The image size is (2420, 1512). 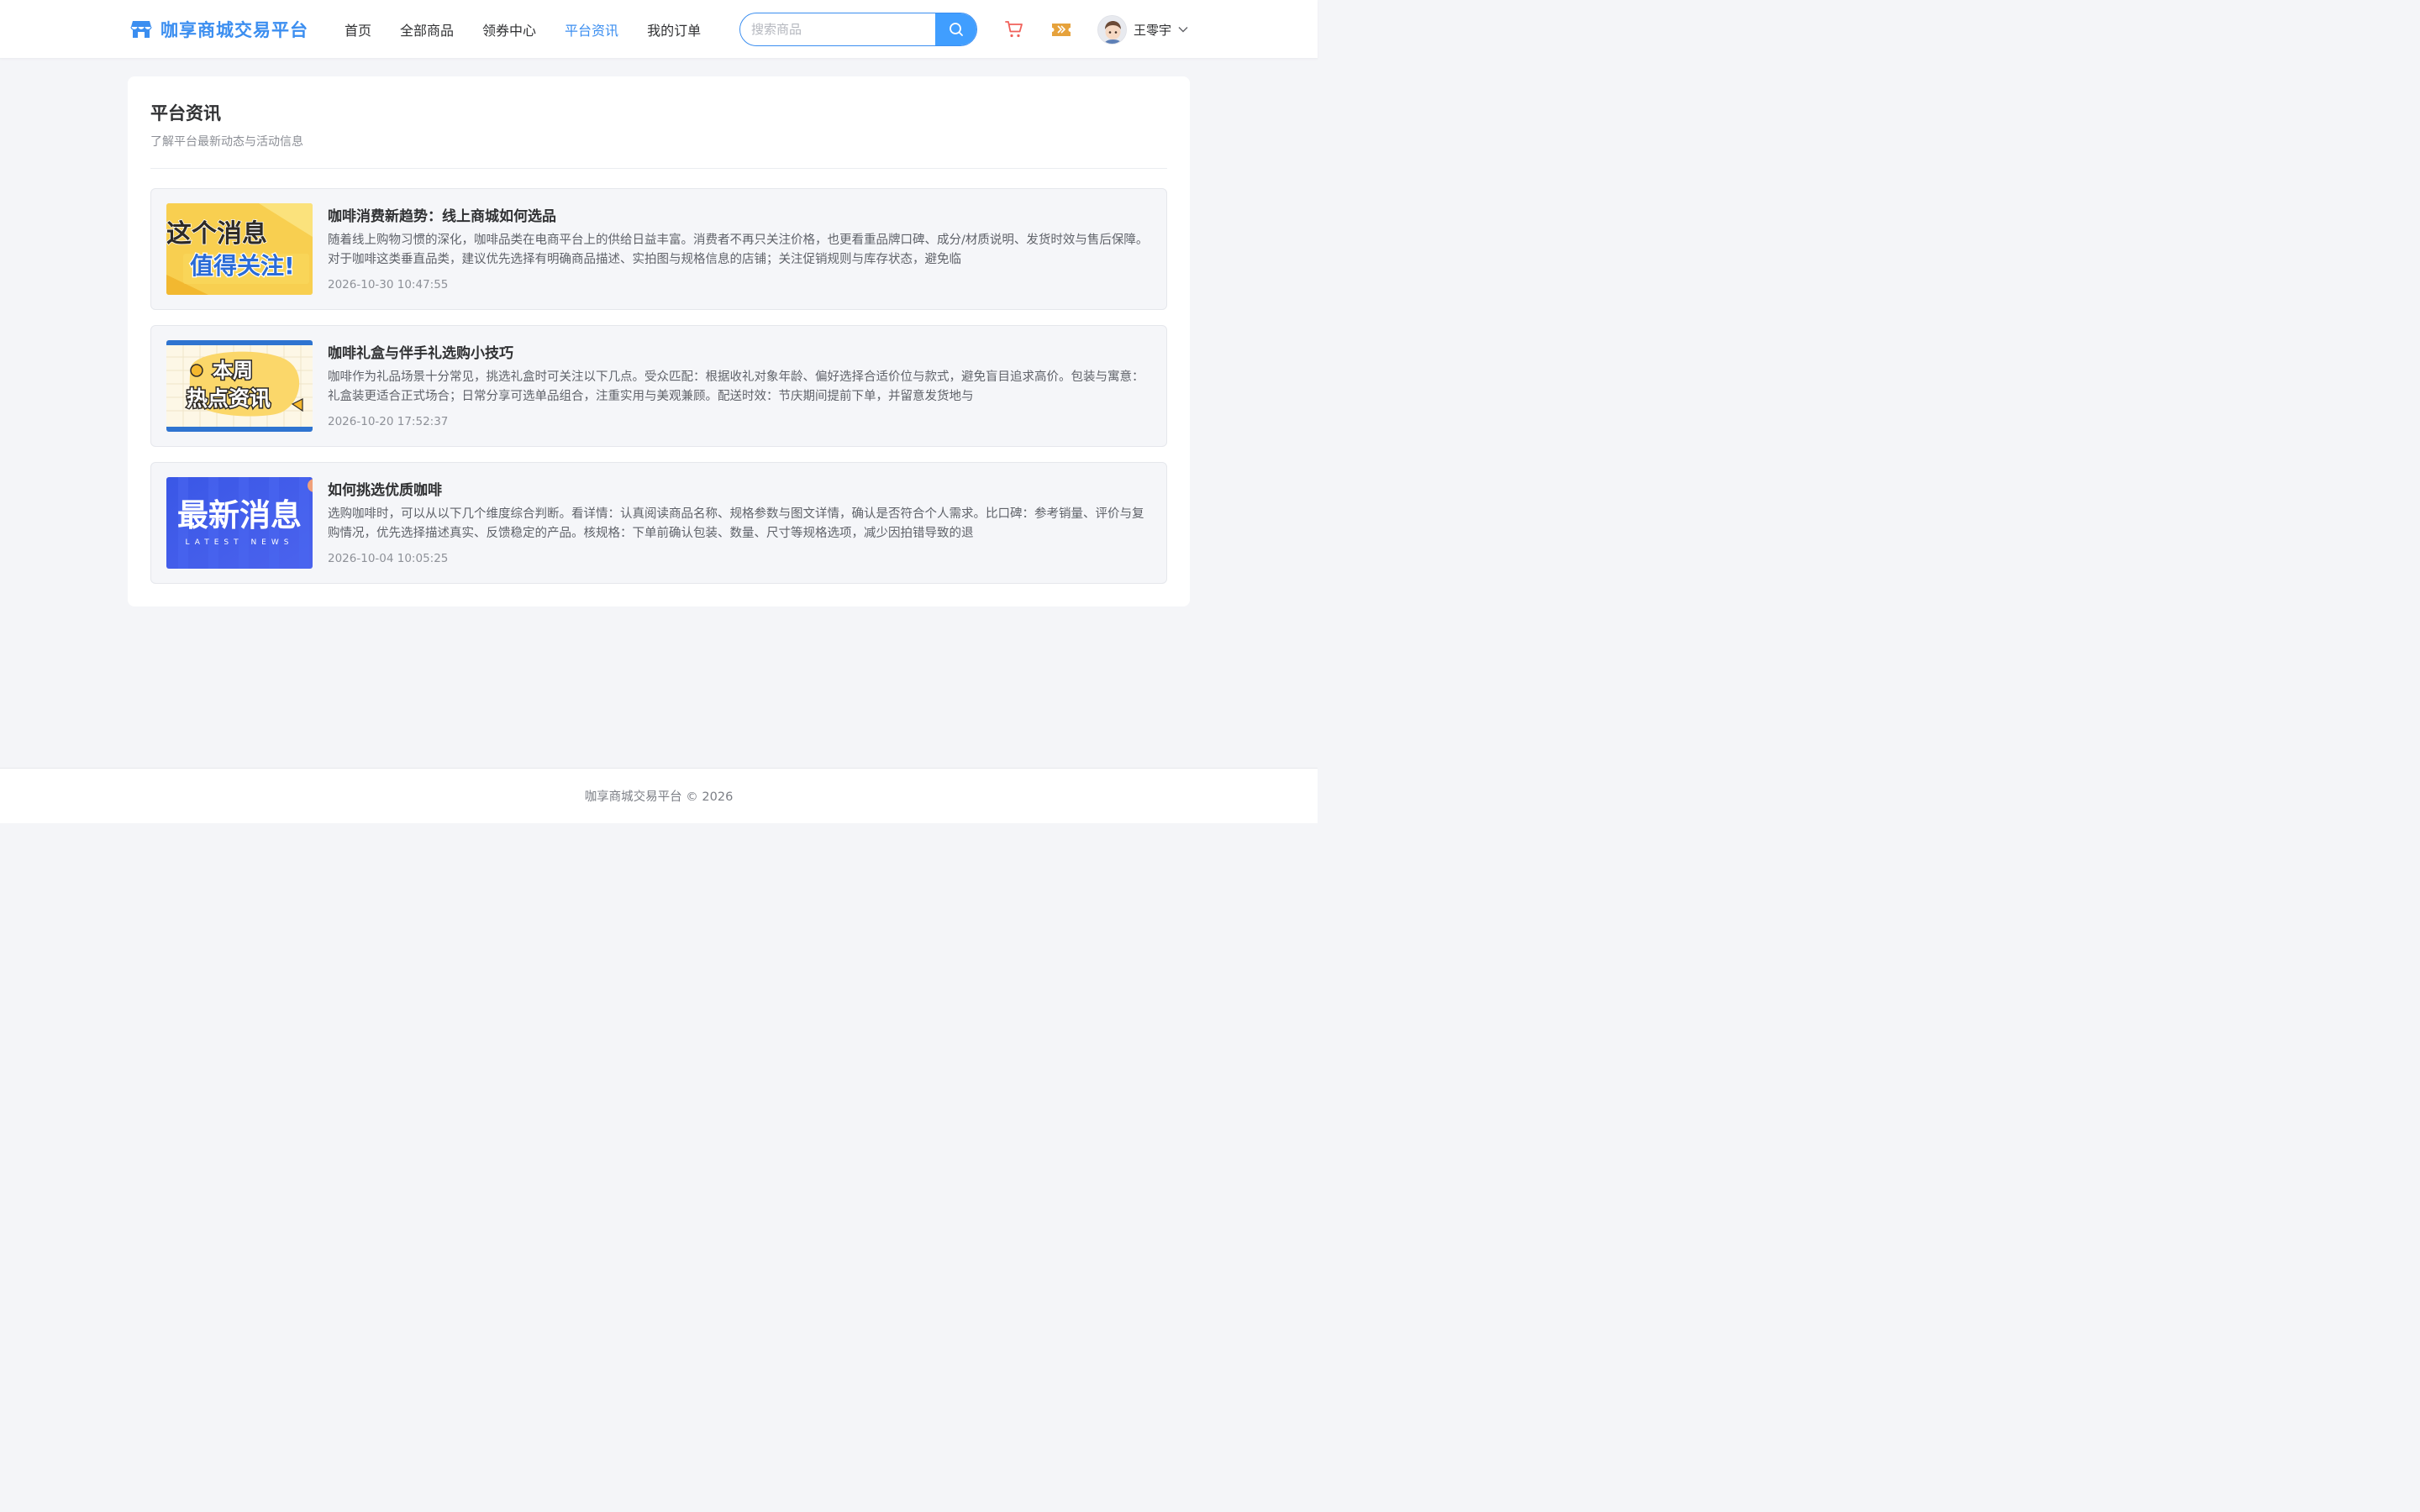 What do you see at coordinates (442, 214) in the screenshot?
I see `news-title: 咖啡消费新趋势：线上商城如何选品` at bounding box center [442, 214].